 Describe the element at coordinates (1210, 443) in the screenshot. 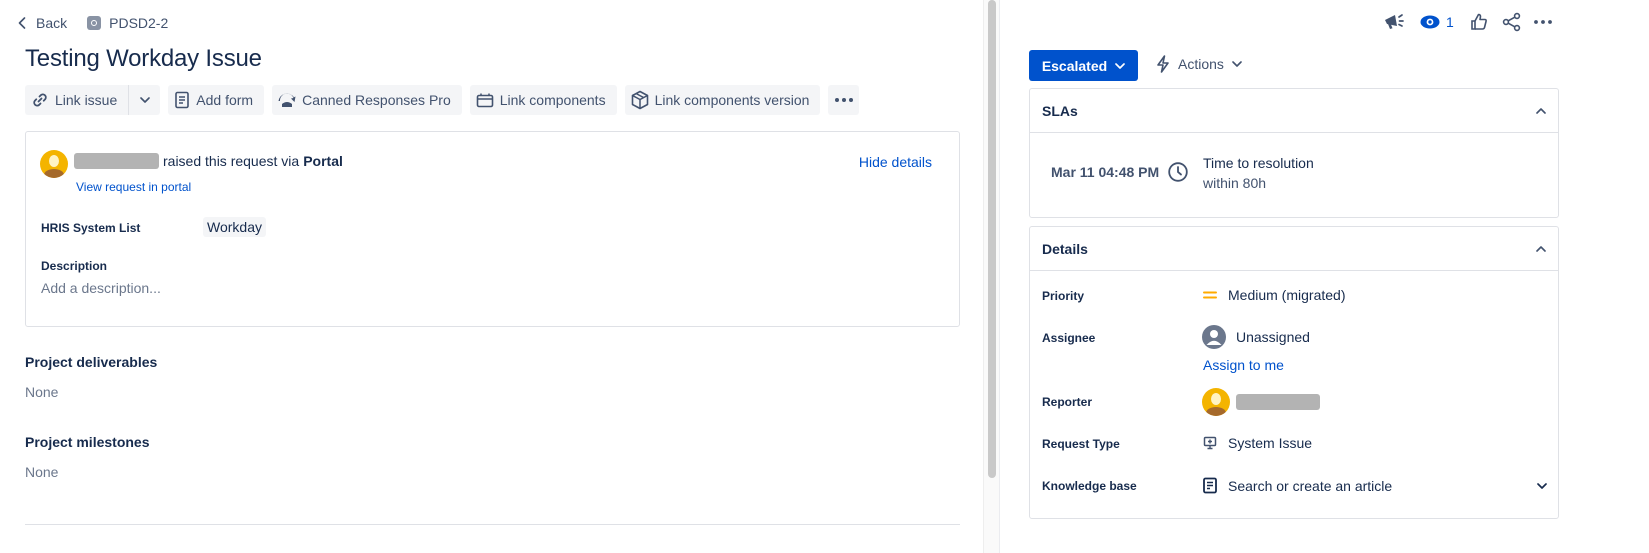

I see `request-type-icon` at that location.